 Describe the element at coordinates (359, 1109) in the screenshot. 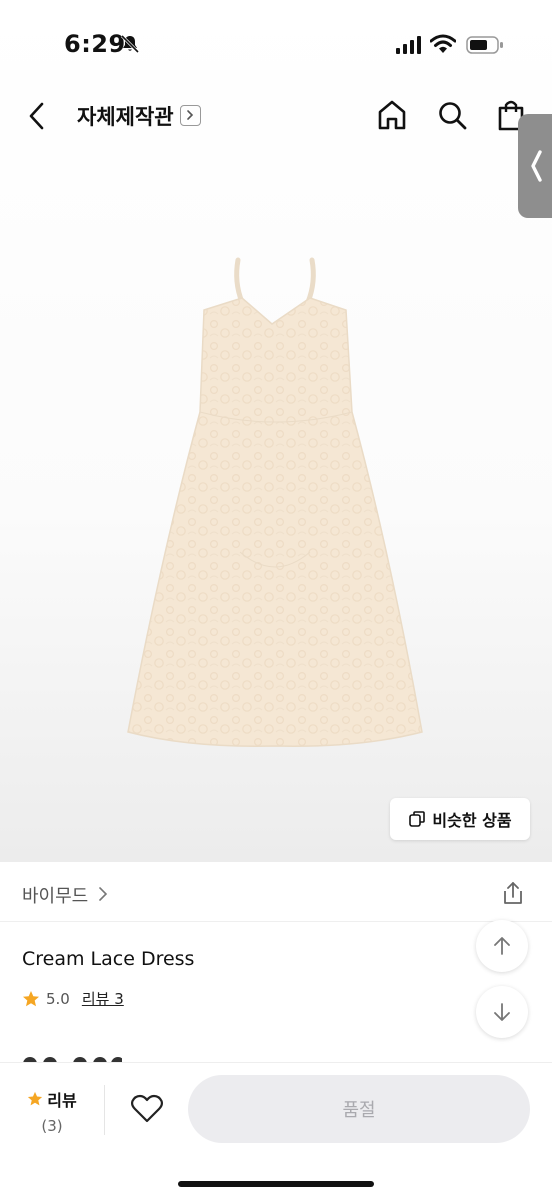

I see `sold-out-button: 품절` at that location.